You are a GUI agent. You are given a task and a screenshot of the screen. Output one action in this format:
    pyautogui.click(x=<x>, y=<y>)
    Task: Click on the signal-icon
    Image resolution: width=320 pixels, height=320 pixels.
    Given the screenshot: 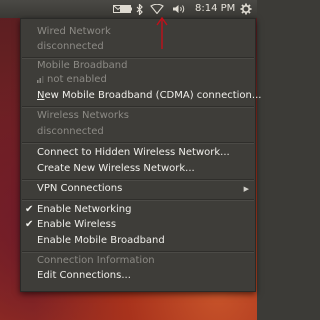 What is the action you would take?
    pyautogui.click(x=41, y=80)
    